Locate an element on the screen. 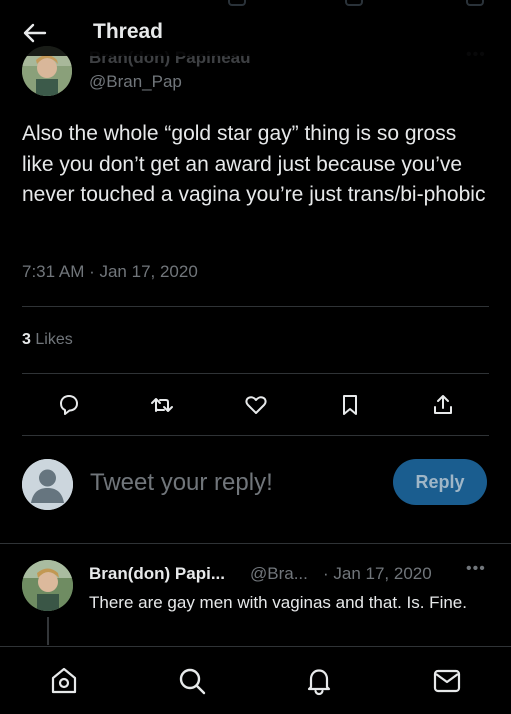  share-icon-remnant is located at coordinates (475, 3).